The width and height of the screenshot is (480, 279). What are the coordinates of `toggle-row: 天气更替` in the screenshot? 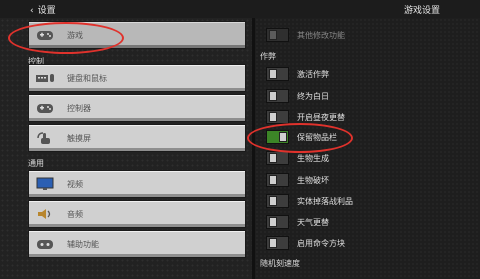 It's located at (367, 222).